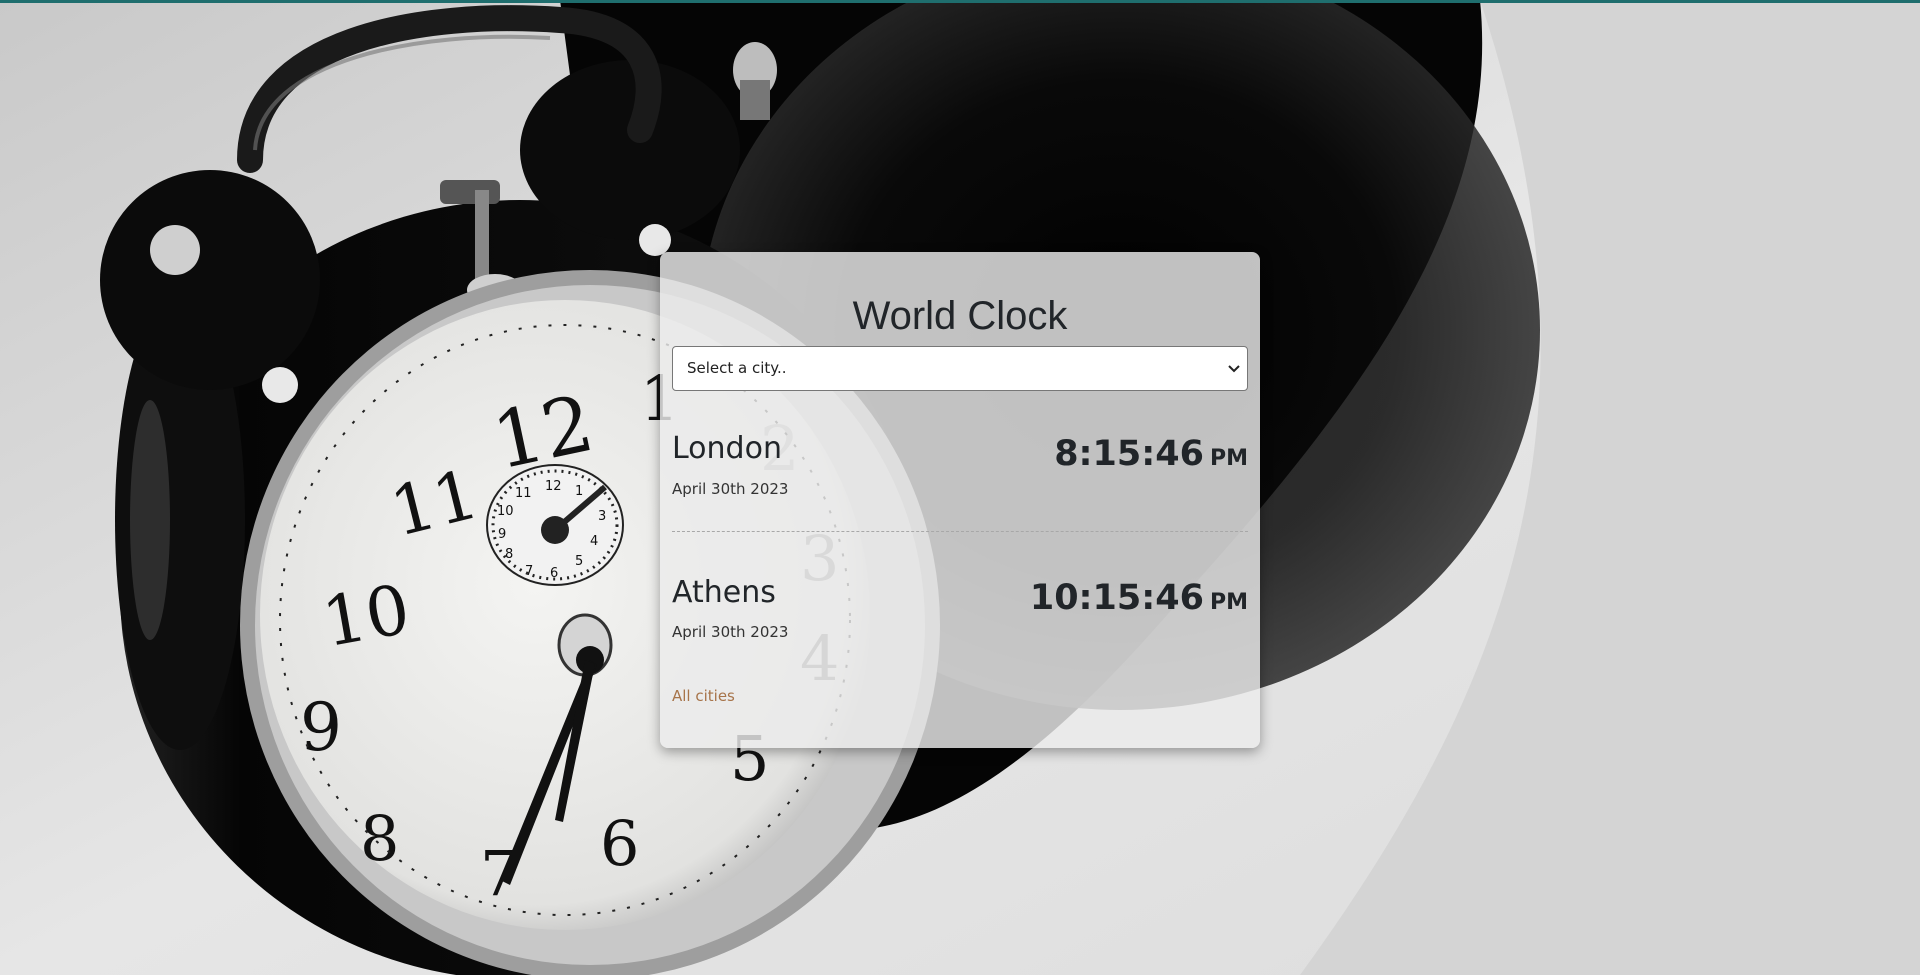 The height and width of the screenshot is (978, 1920). I want to click on svg-text: 5, so click(579, 561).